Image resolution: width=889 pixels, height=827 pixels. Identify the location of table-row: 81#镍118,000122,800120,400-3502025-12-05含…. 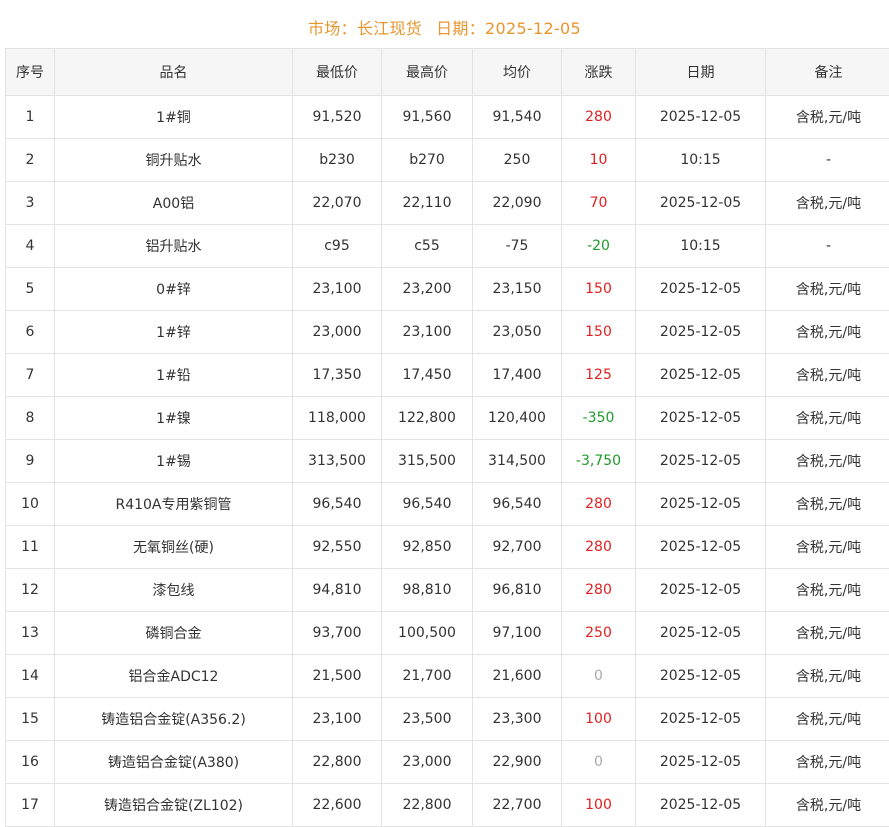
(447, 418).